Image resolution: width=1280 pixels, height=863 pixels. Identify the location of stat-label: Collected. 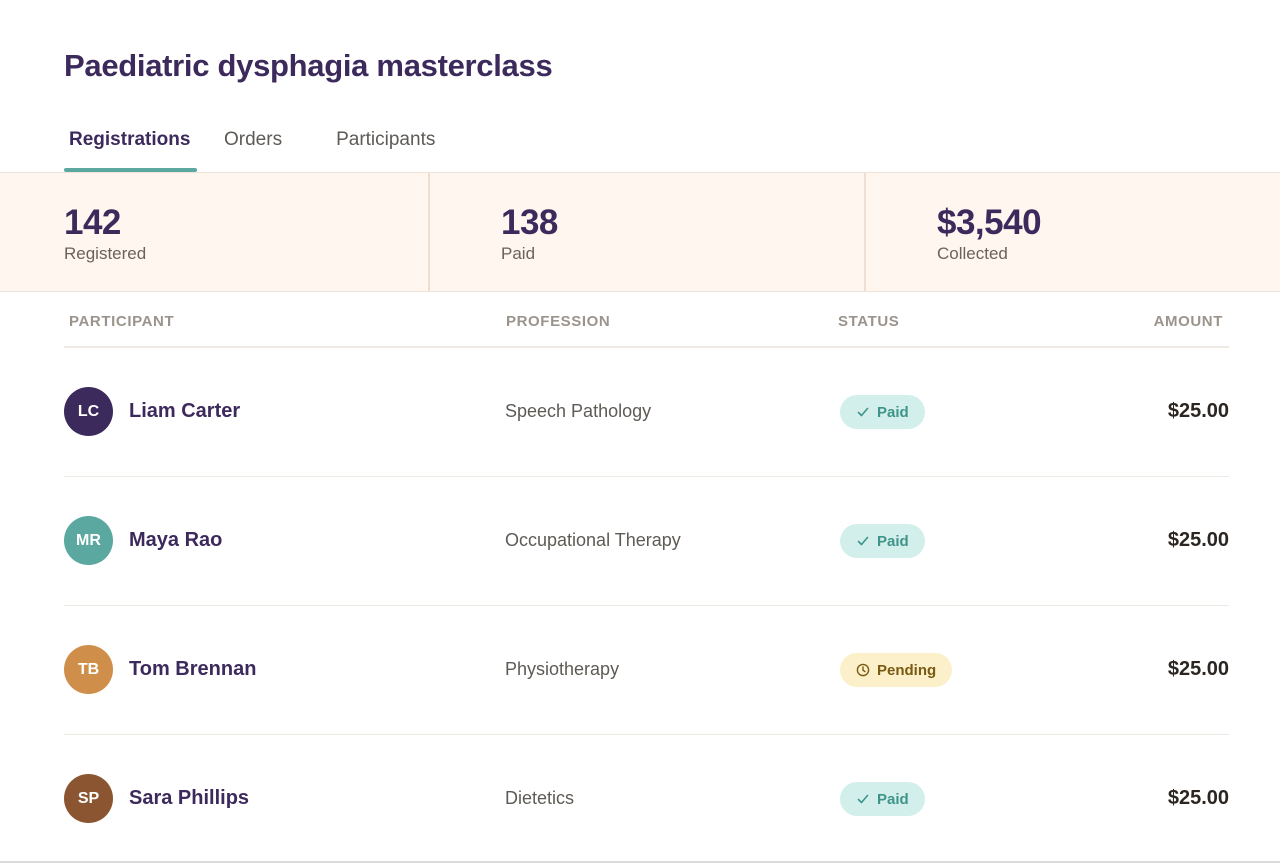
(972, 253).